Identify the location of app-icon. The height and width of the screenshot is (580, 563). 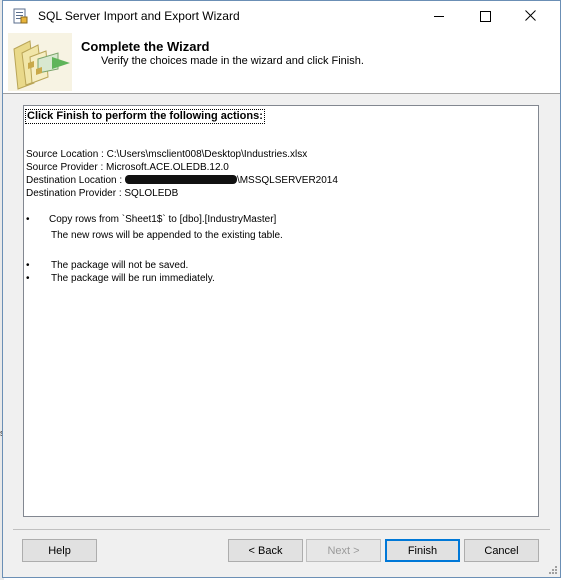
(20, 16).